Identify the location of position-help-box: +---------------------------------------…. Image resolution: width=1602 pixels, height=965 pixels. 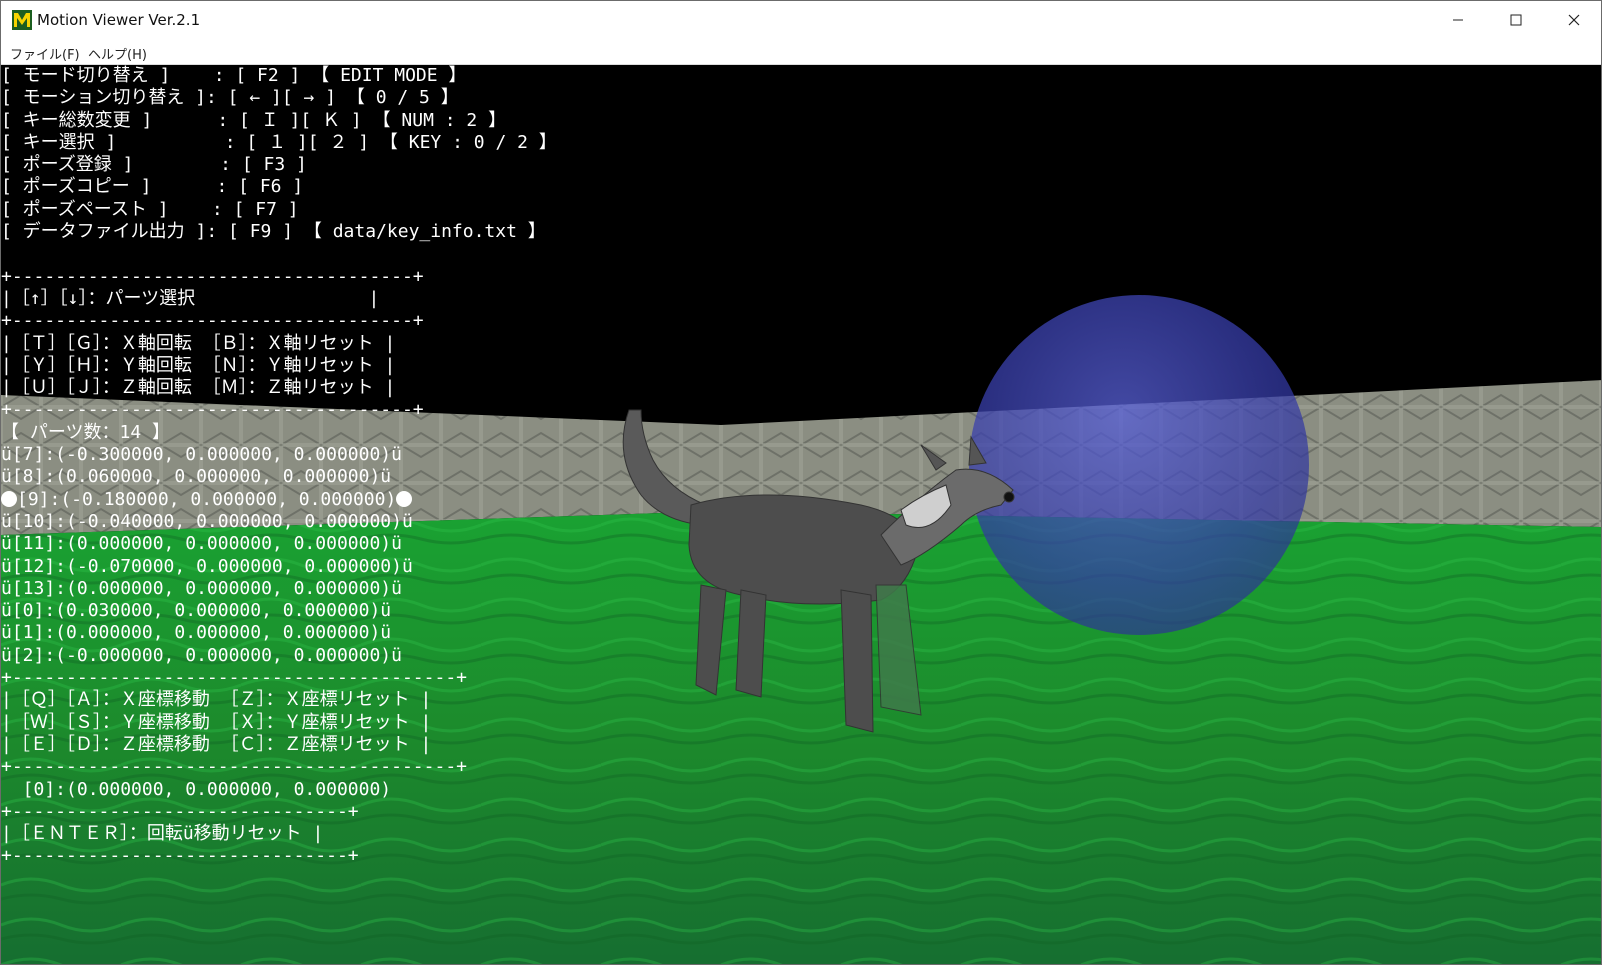
(279, 722).